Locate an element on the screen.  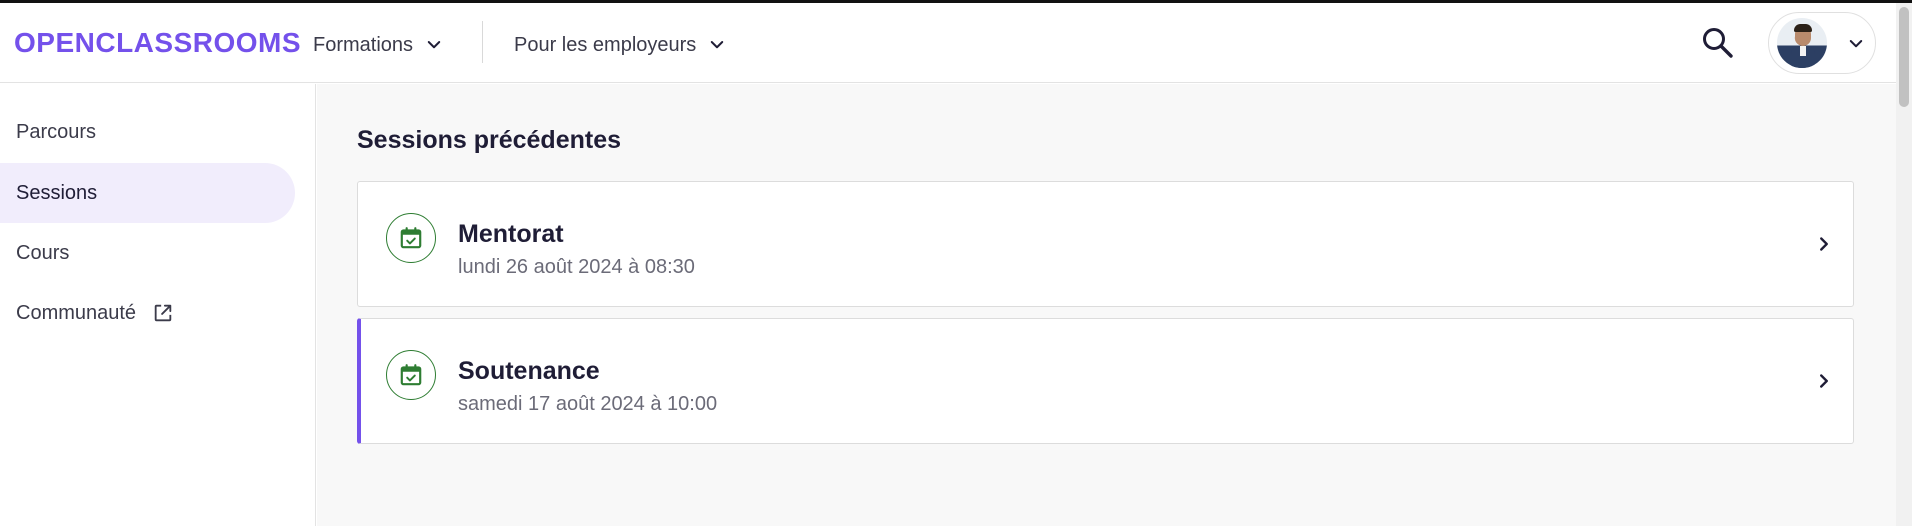
search-button is located at coordinates (1718, 43).